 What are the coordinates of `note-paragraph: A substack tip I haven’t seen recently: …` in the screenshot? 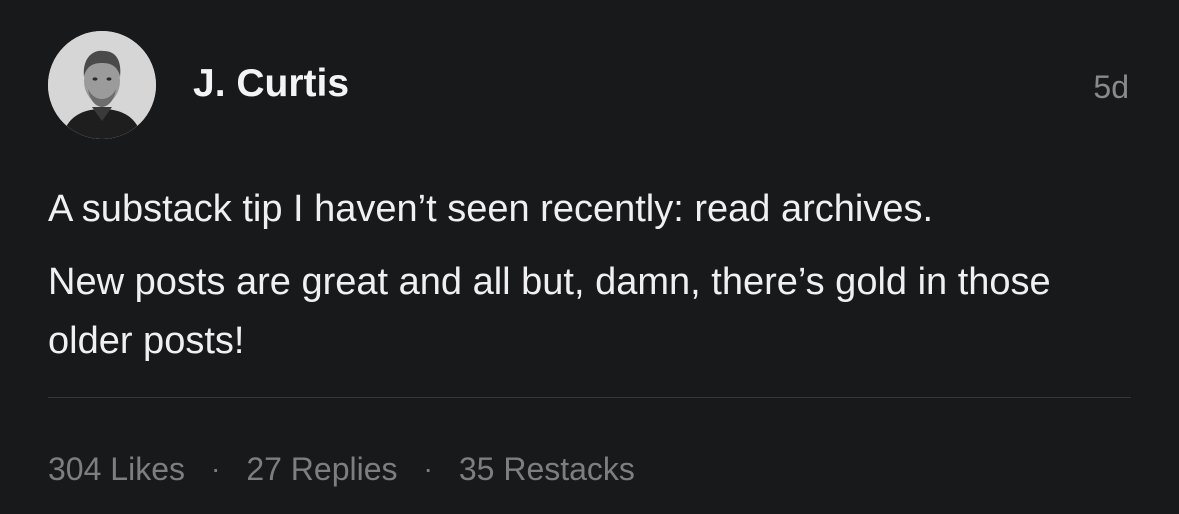 It's located at (491, 209).